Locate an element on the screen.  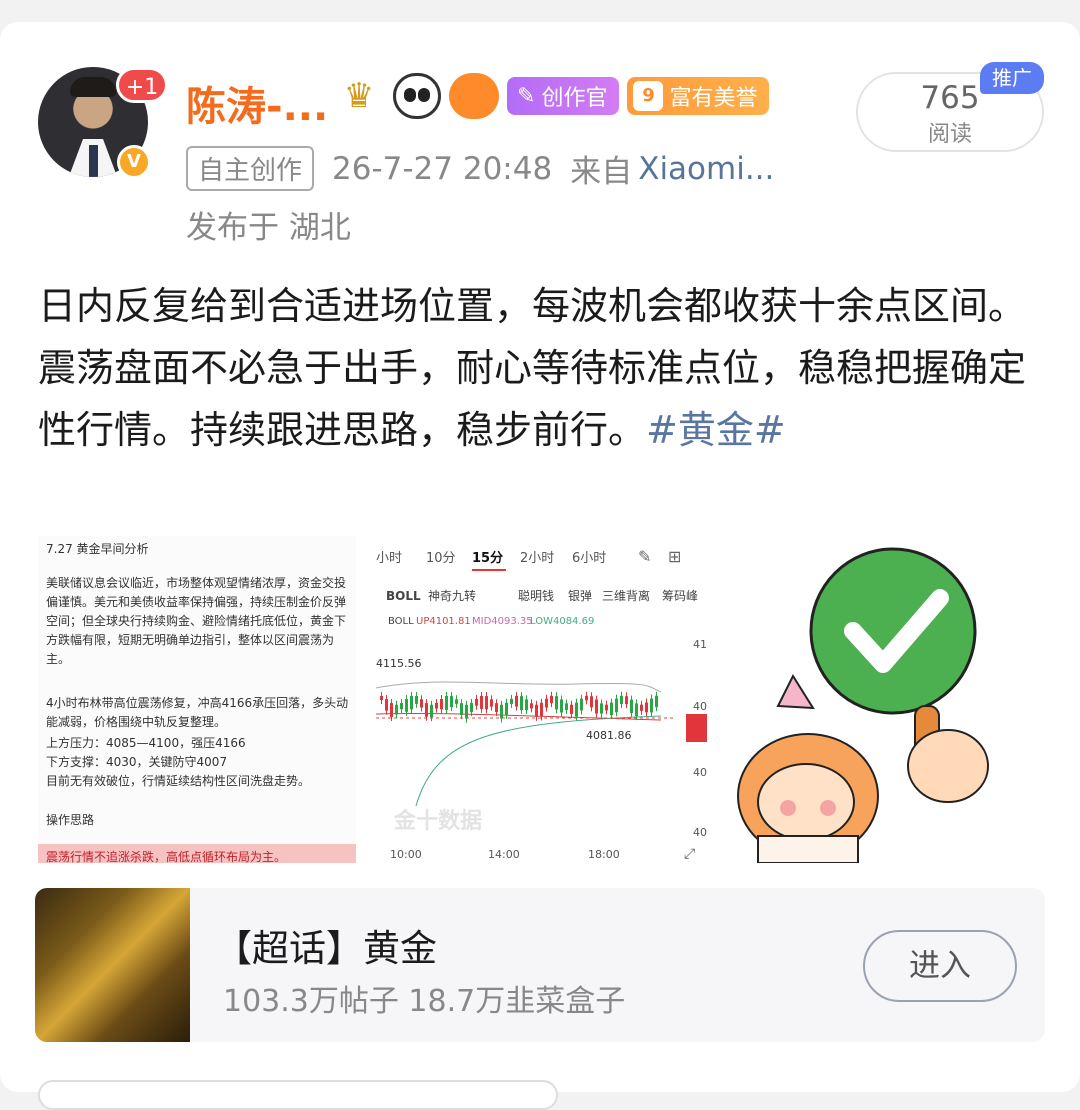
axis-label-3: 40 is located at coordinates (700, 772).